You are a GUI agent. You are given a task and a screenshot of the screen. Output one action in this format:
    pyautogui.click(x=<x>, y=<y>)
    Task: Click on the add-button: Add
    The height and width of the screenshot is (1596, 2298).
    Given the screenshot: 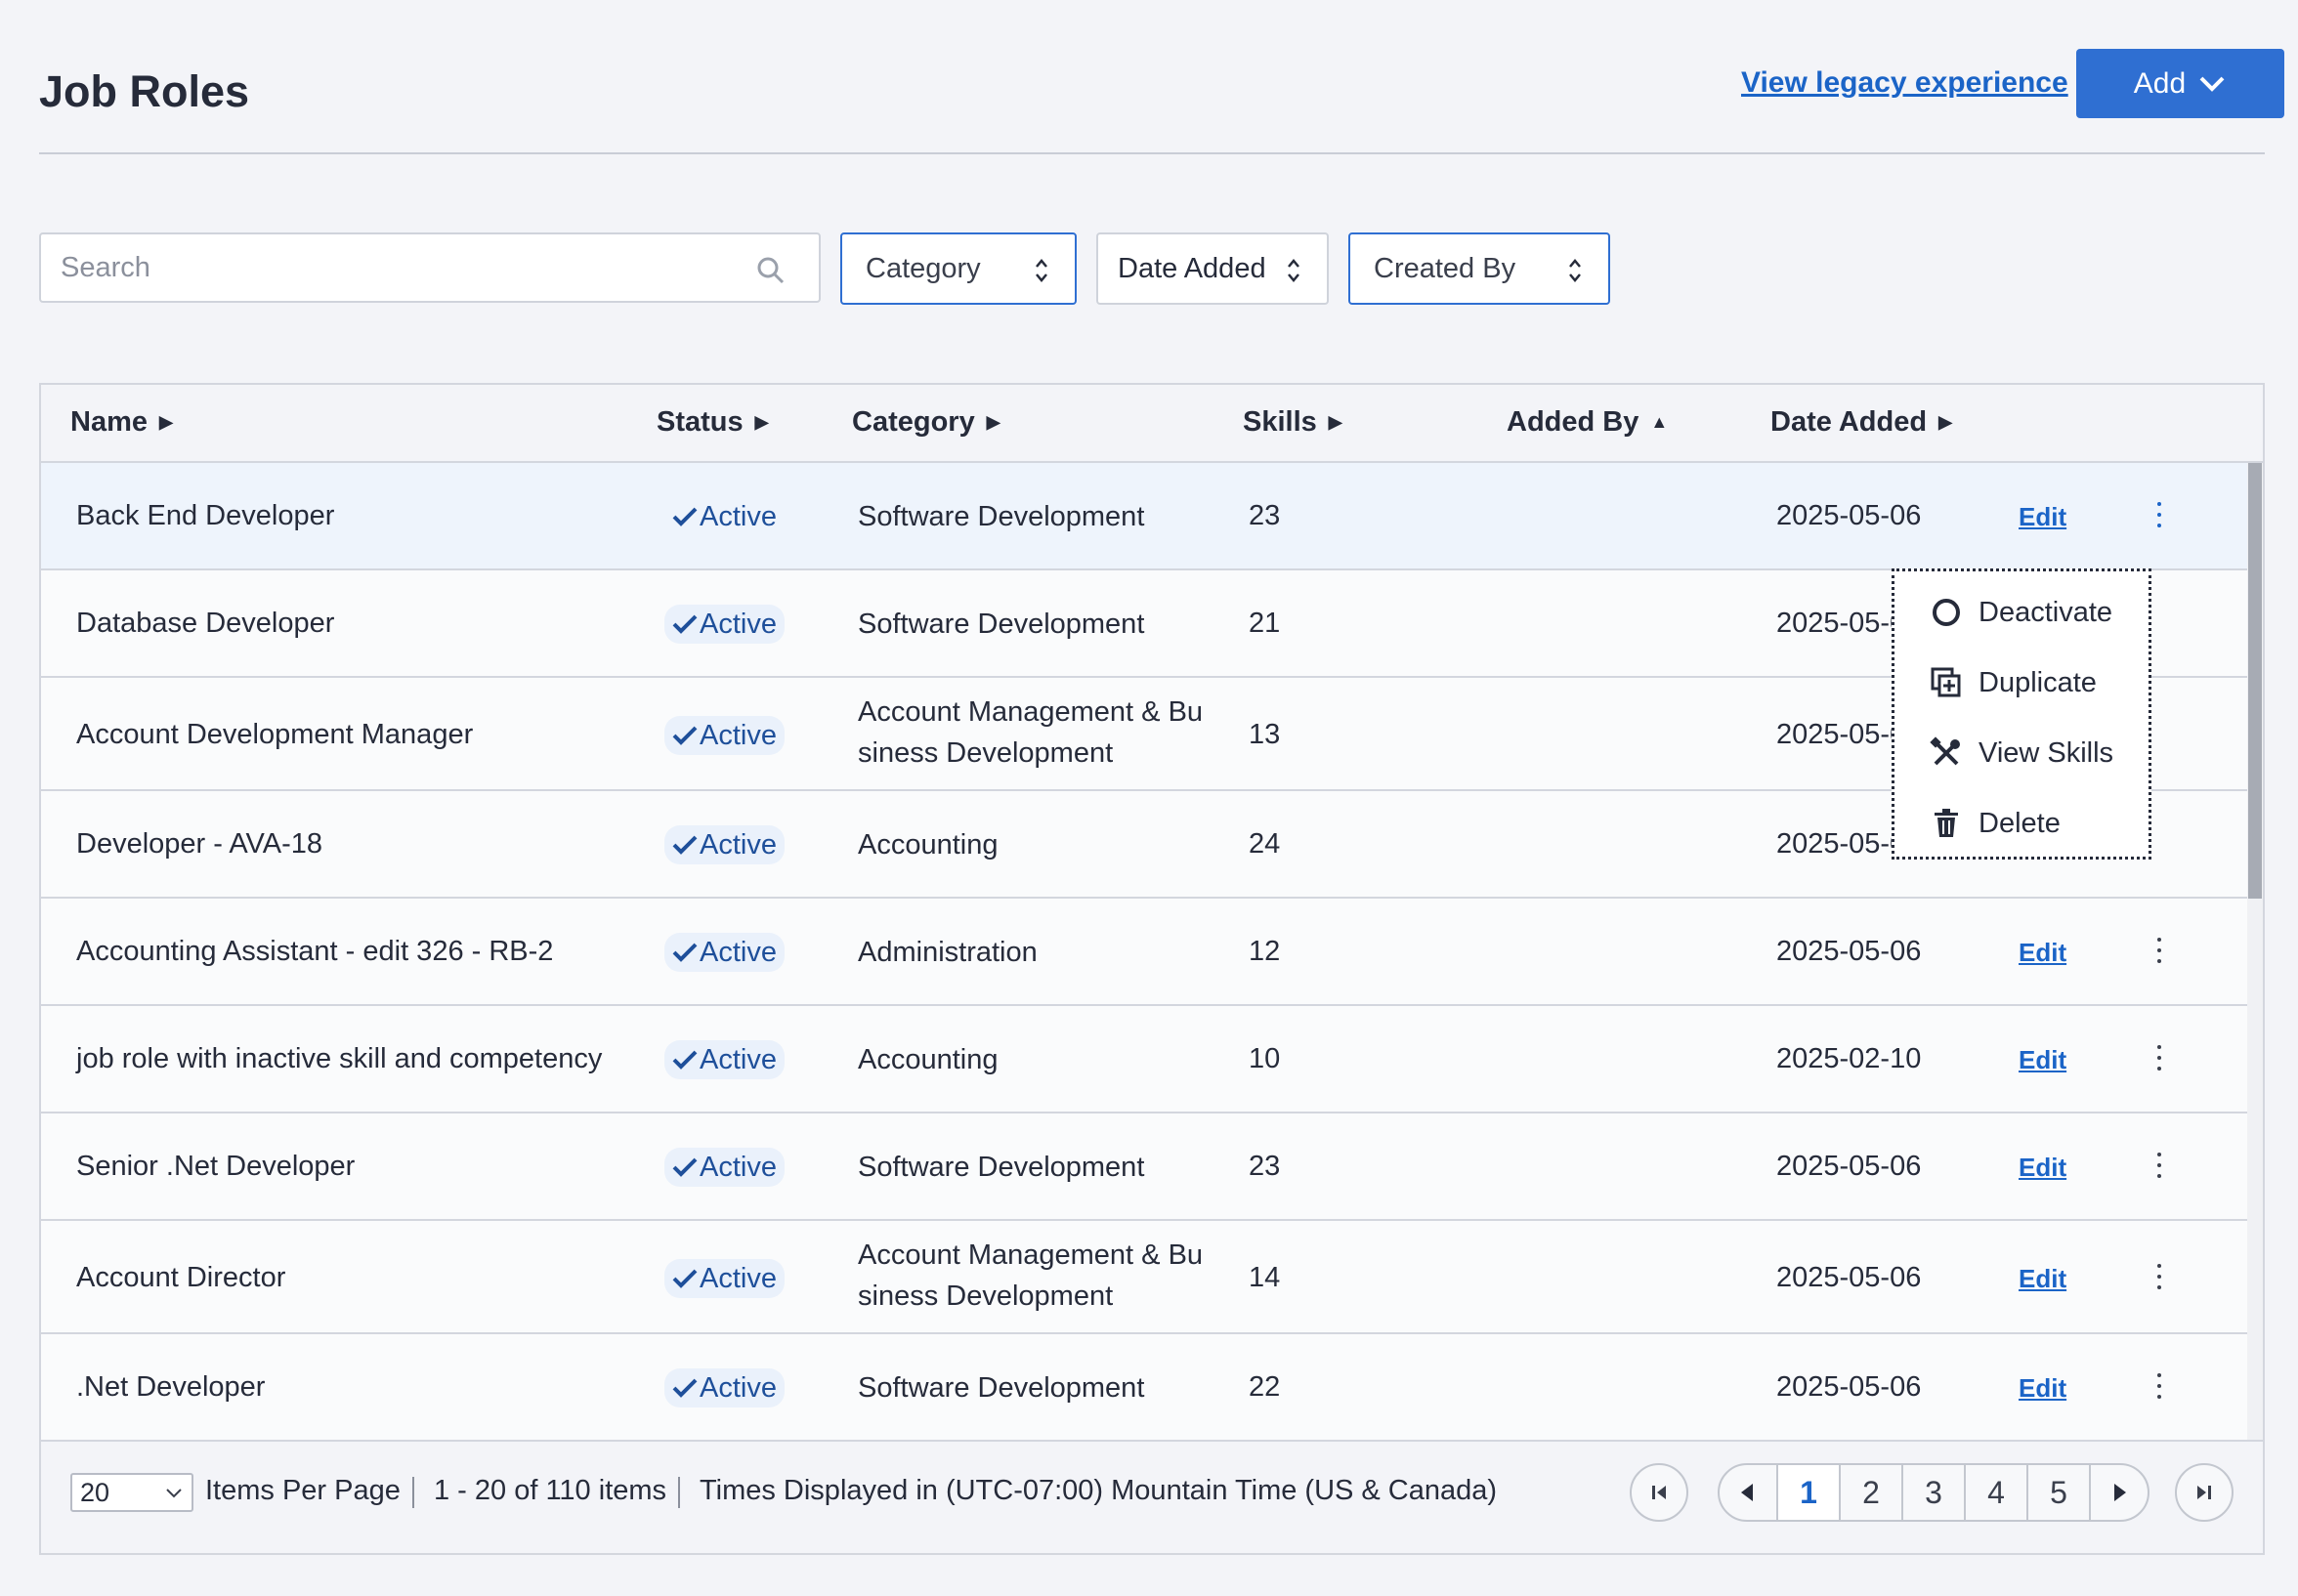 What is the action you would take?
    pyautogui.click(x=2180, y=83)
    